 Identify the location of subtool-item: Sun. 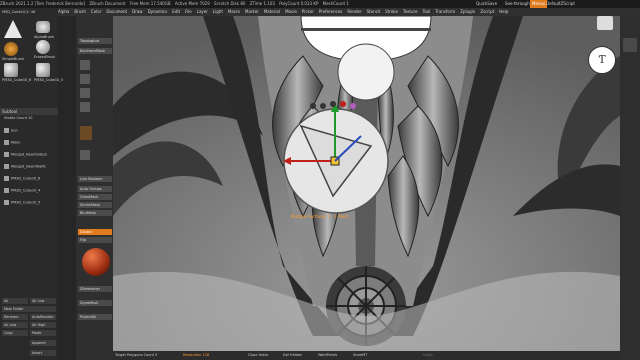
(11, 130).